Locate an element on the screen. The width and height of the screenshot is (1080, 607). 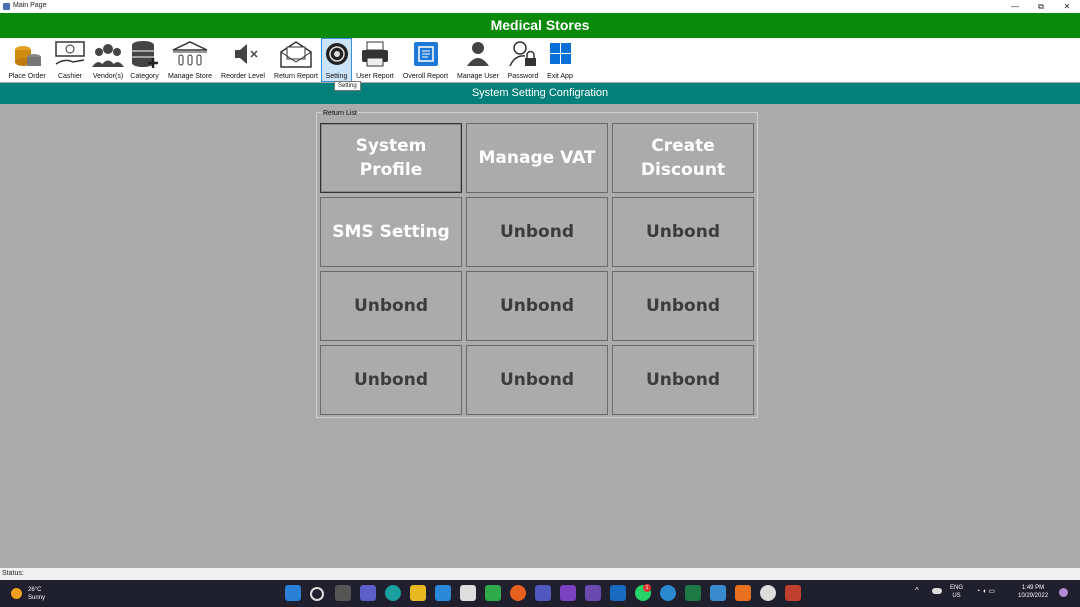
clock: 1:49 PM 10/29/2022 is located at coordinates (1033, 592).